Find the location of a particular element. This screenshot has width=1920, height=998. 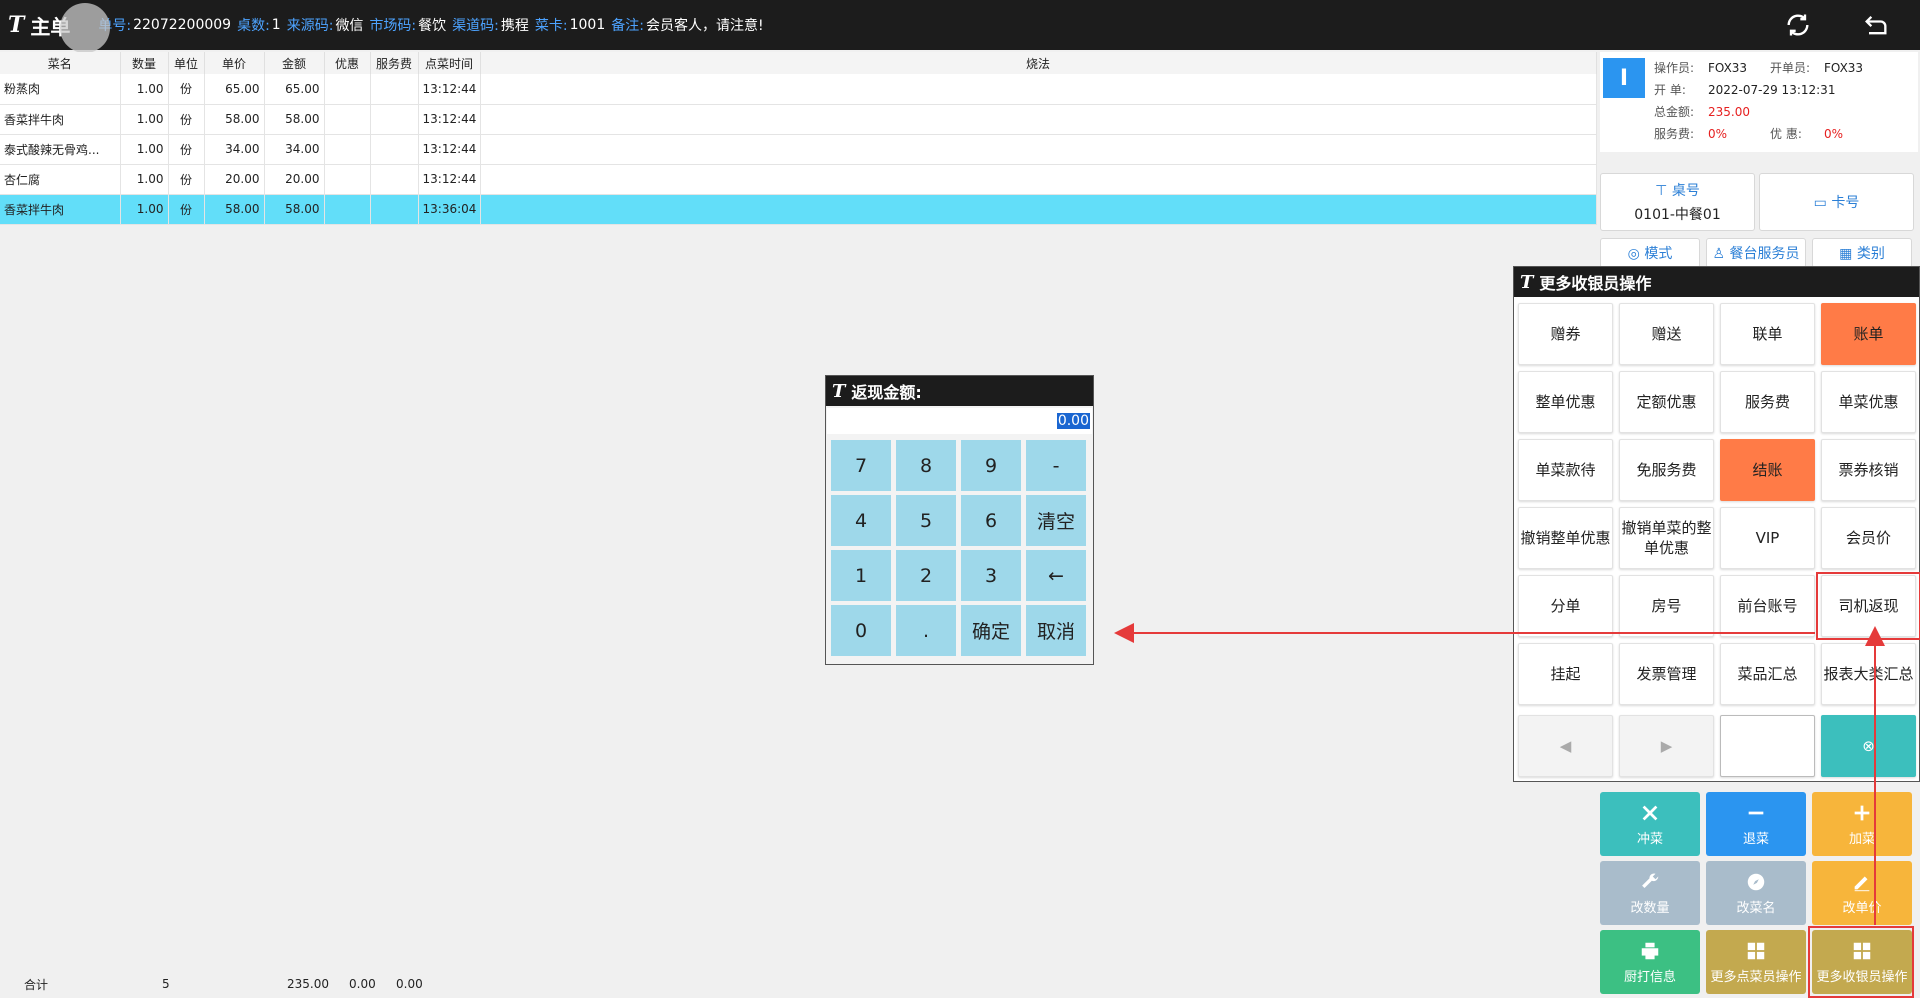

table-row: 香菜拌牛肉 1.00 份 58.00 58.00 13:12:44 is located at coordinates (798, 119).